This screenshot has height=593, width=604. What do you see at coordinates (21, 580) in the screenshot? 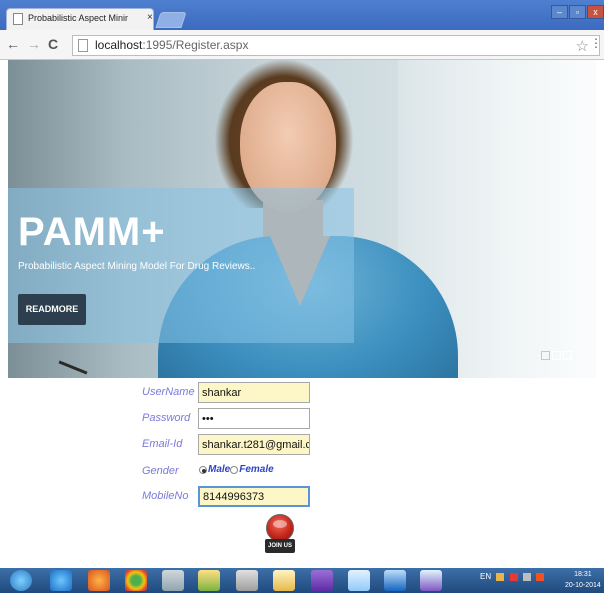
I see `start-orb-icon` at bounding box center [21, 580].